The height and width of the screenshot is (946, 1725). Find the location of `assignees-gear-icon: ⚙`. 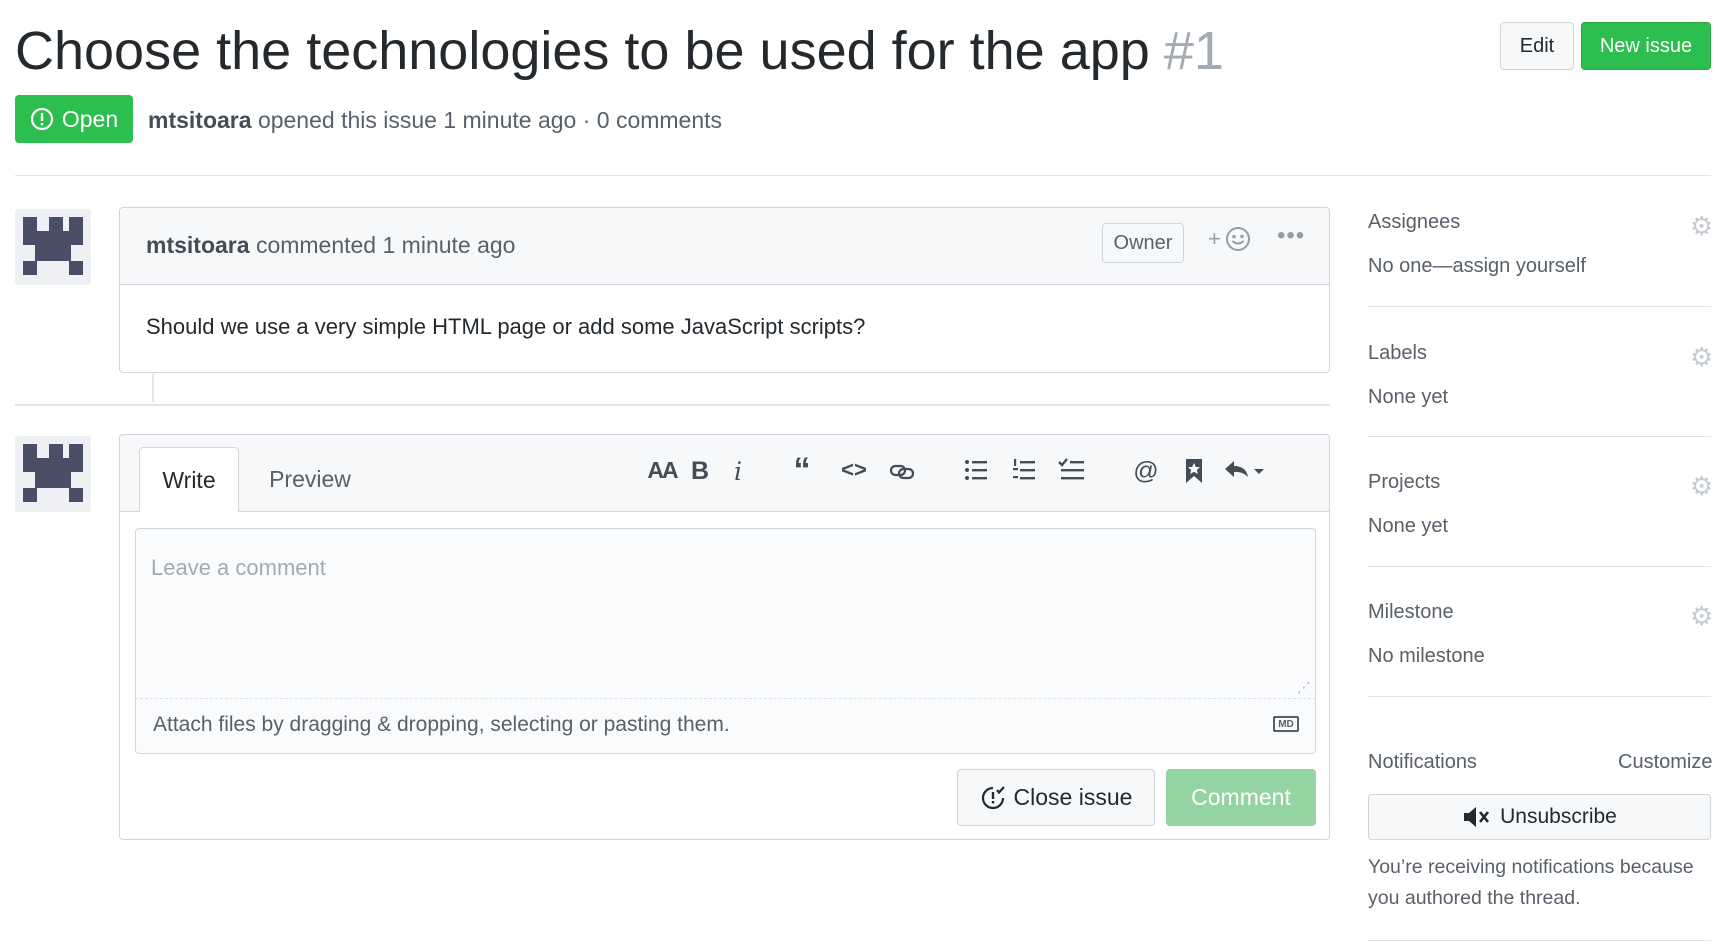

assignees-gear-icon: ⚙ is located at coordinates (1701, 226).